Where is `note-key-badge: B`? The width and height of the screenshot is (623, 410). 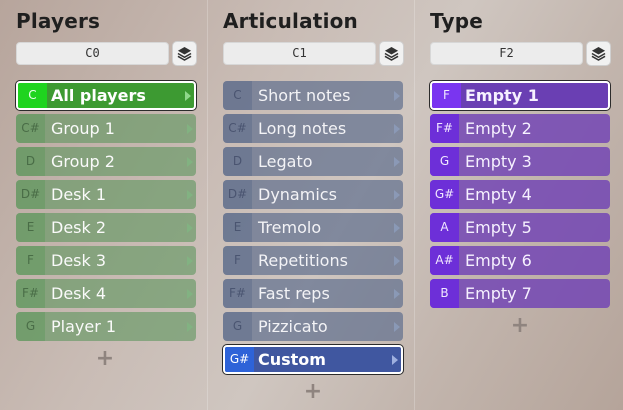
note-key-badge: B is located at coordinates (444, 293).